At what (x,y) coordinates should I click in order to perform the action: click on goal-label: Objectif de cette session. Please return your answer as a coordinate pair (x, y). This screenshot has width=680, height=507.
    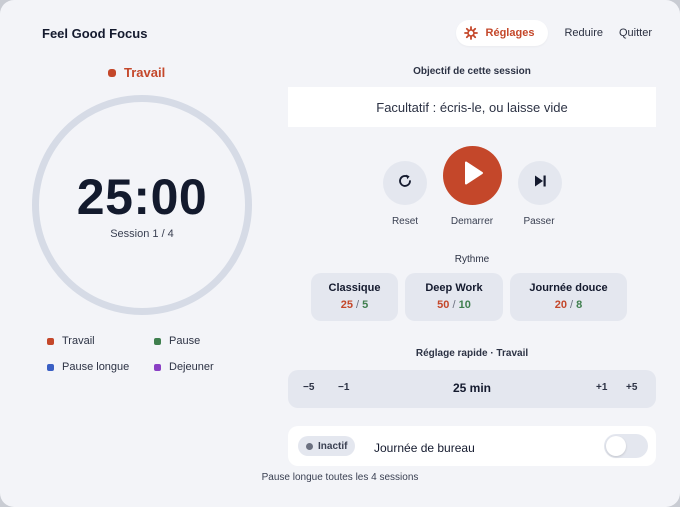
    Looking at the image, I should click on (472, 71).